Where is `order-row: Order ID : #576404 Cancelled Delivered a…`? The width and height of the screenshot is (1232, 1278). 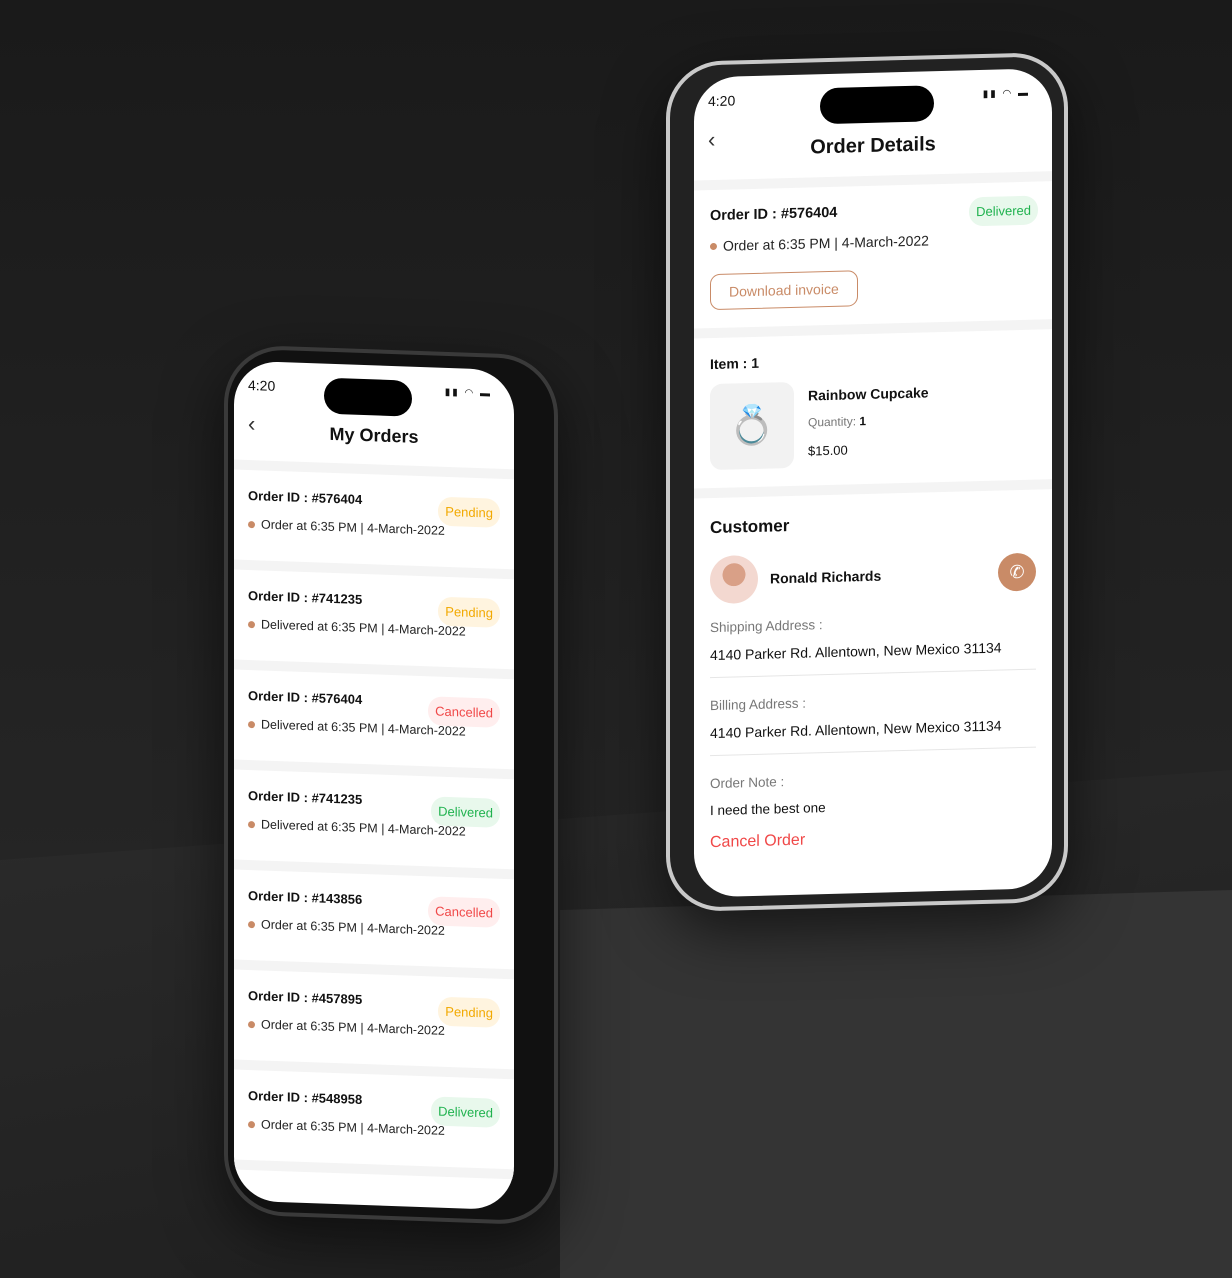 order-row: Order ID : #576404 Cancelled Delivered a… is located at coordinates (374, 724).